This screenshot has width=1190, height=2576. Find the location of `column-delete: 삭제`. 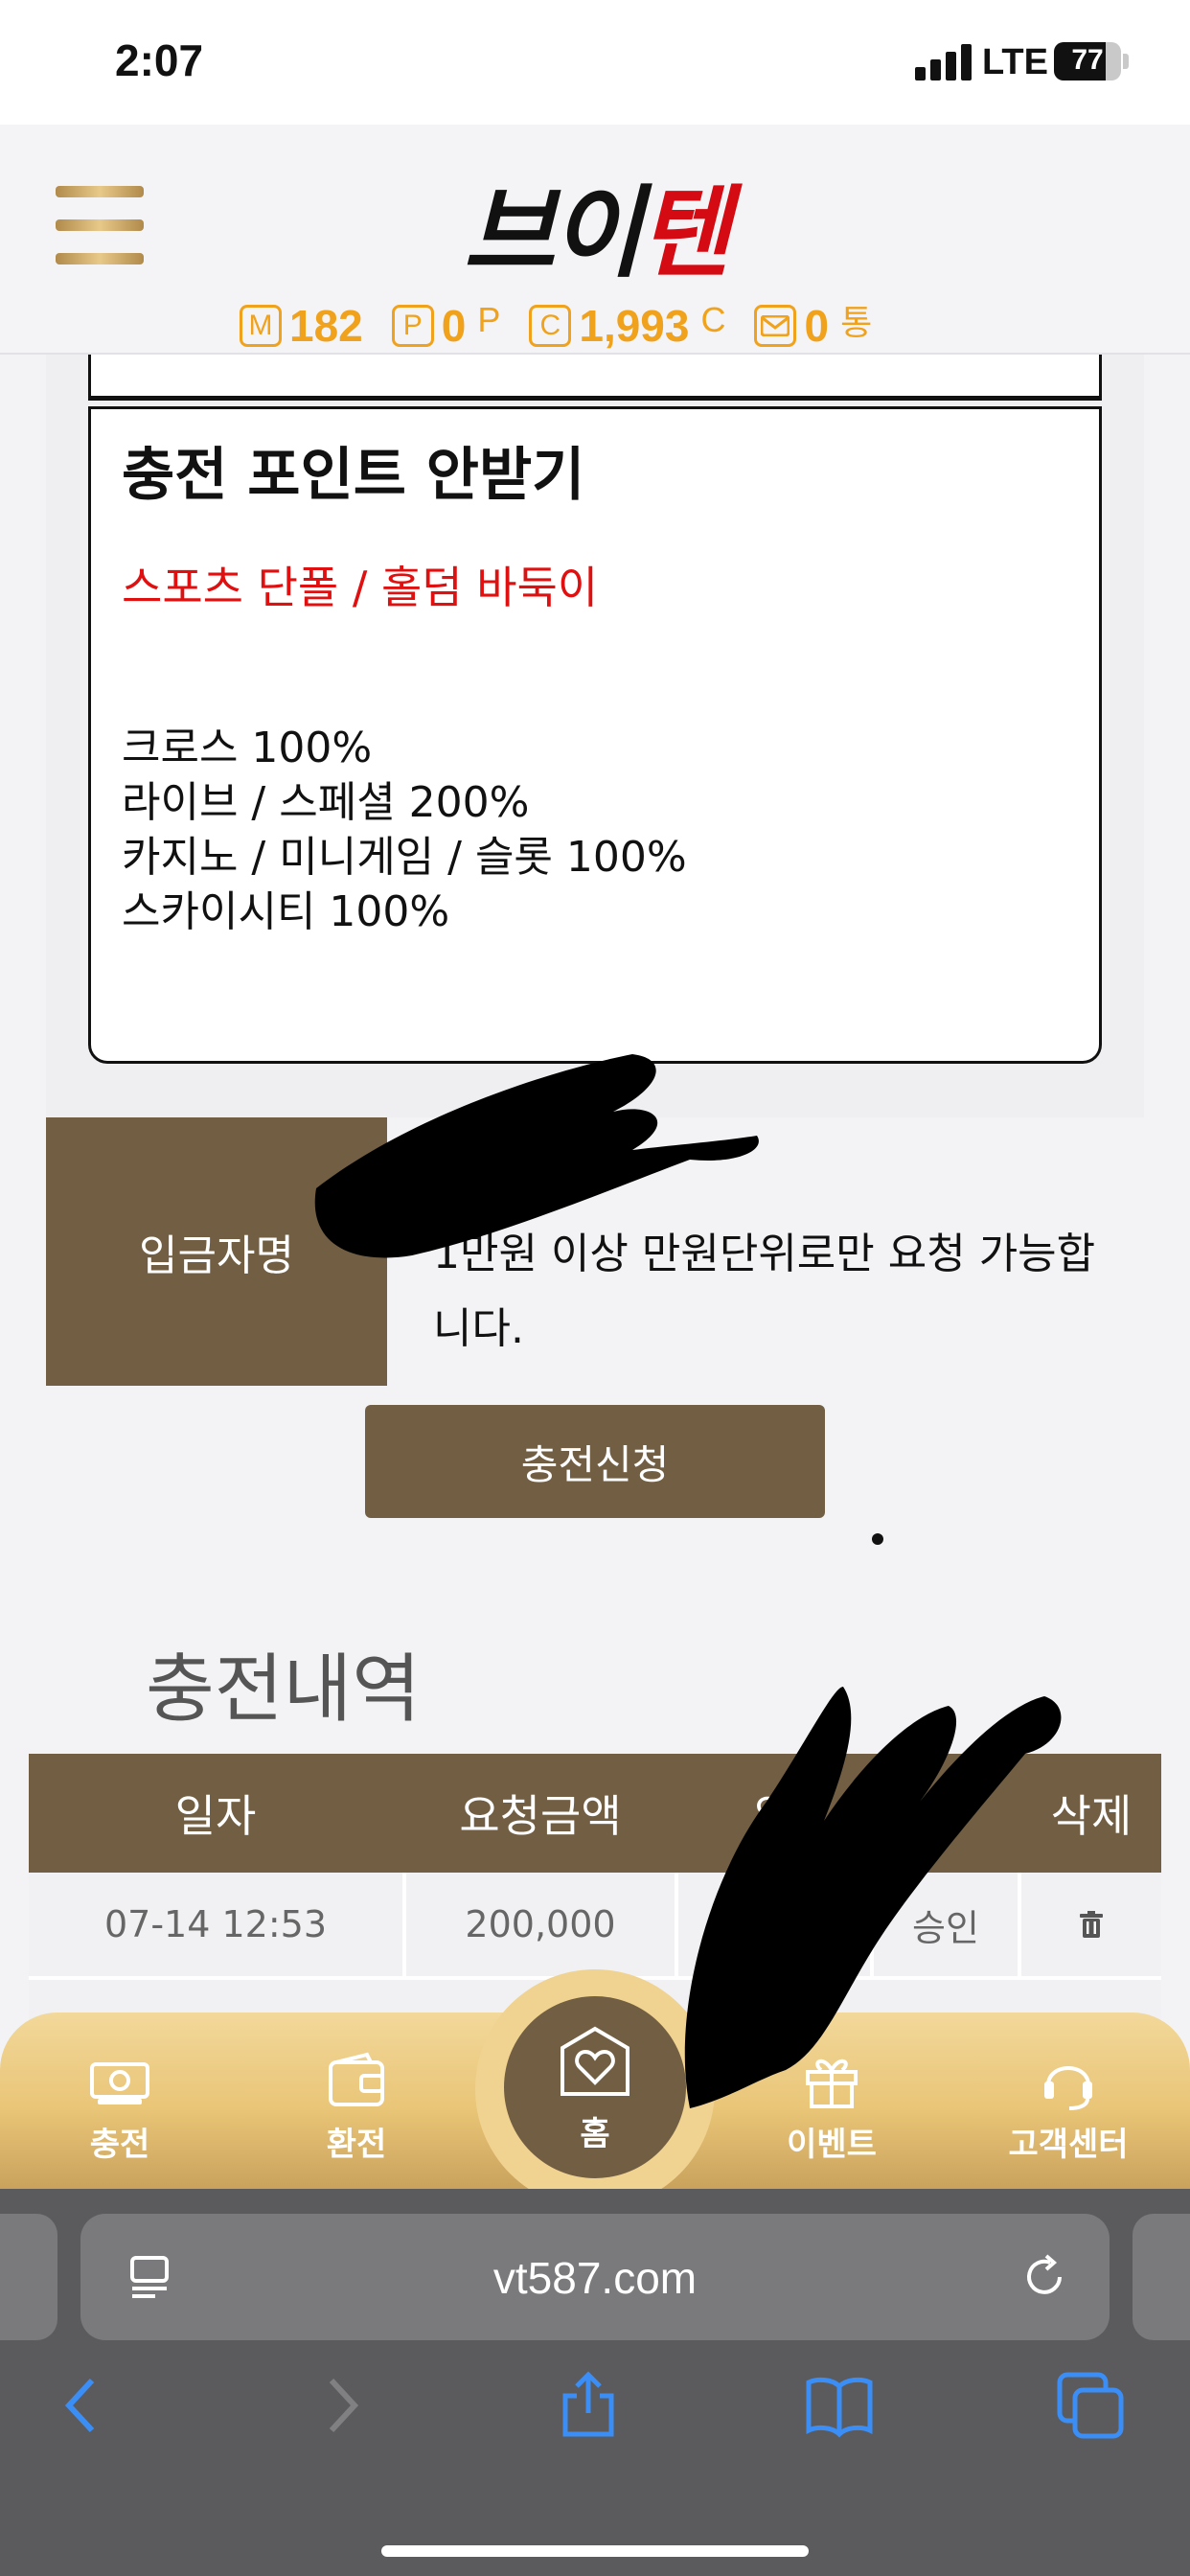

column-delete: 삭제 is located at coordinates (1092, 1816).